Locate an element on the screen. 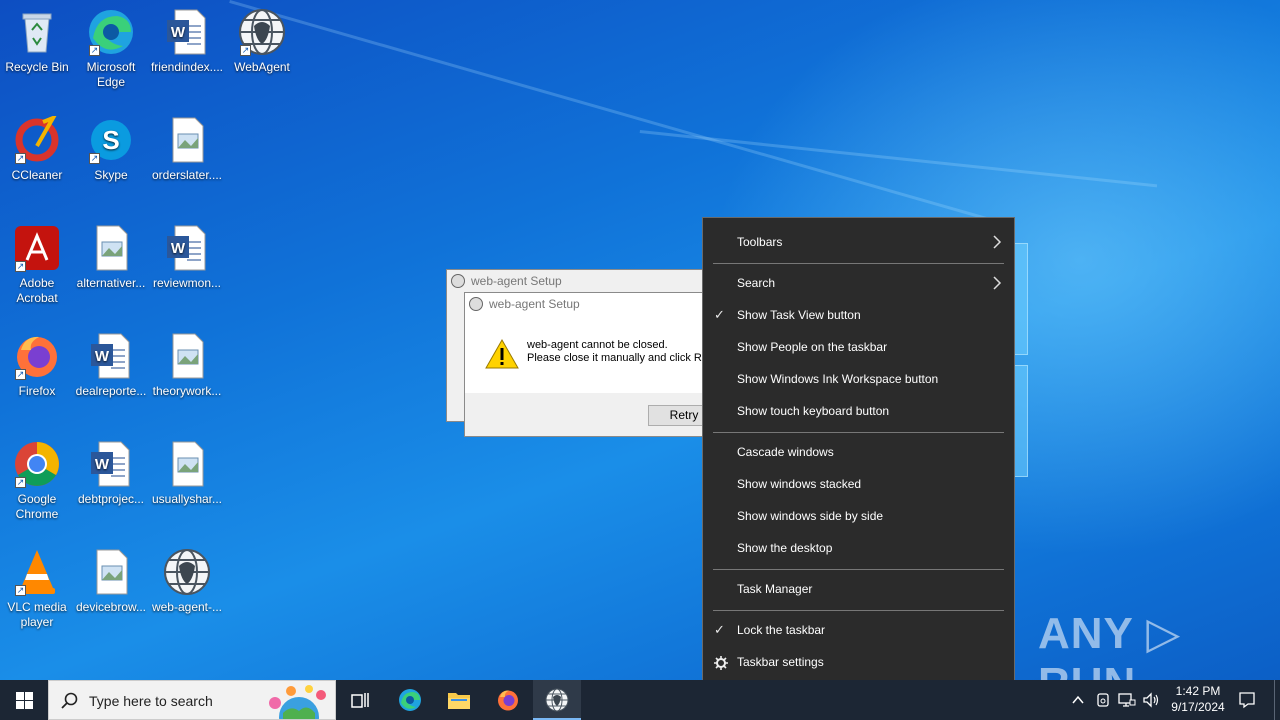 The height and width of the screenshot is (720, 1280). task-view-button is located at coordinates (360, 700).